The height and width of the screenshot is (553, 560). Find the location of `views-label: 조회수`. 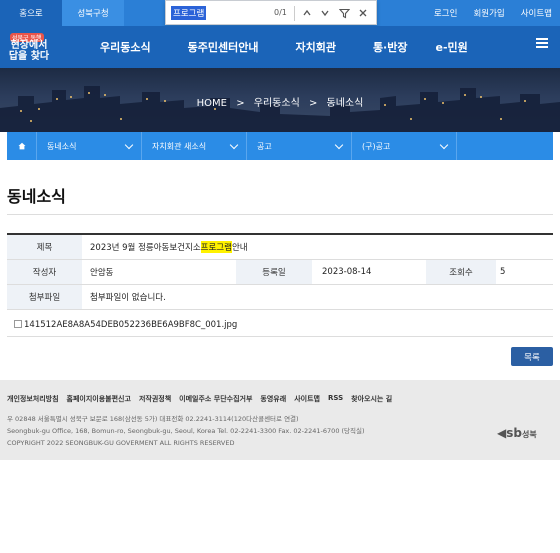

views-label: 조회수 is located at coordinates (461, 272).